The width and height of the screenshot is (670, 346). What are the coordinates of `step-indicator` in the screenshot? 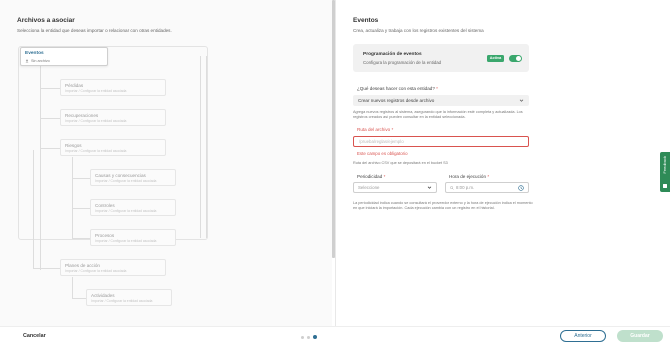 It's located at (309, 337).